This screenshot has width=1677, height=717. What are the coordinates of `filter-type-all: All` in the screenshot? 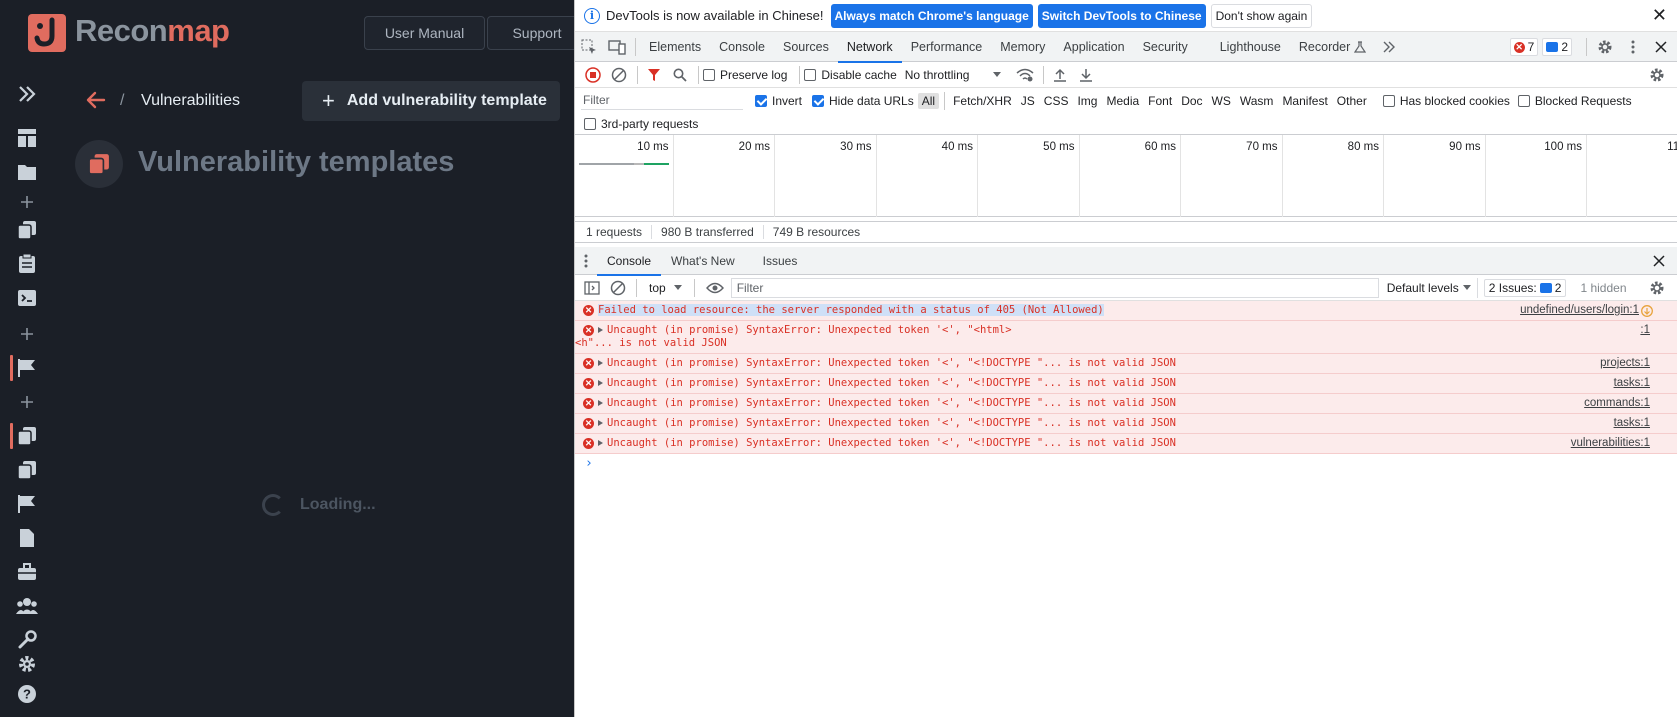 It's located at (928, 100).